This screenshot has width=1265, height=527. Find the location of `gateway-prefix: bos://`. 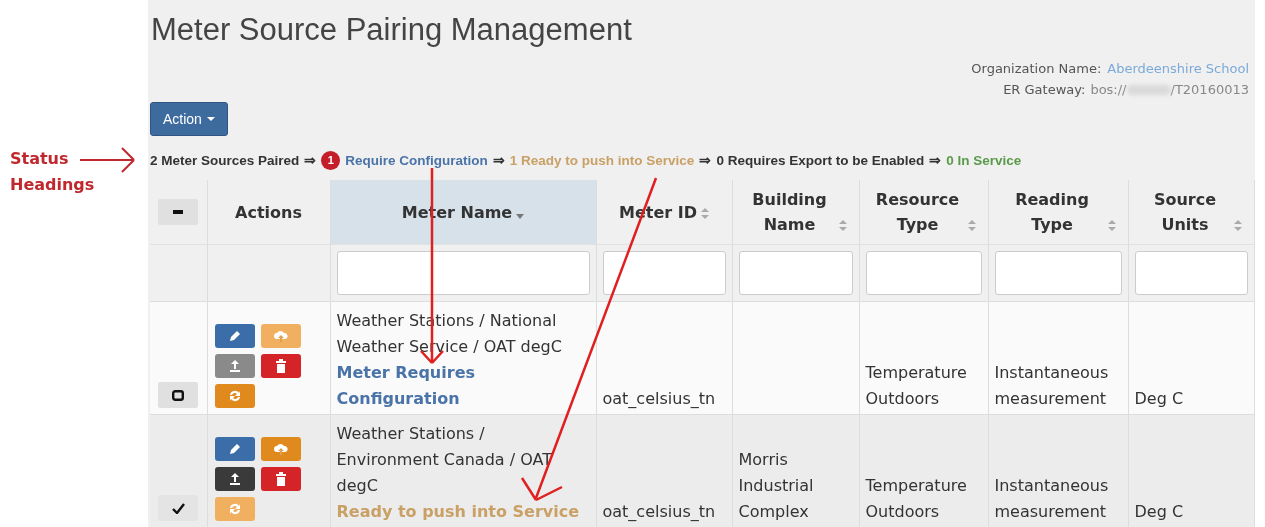

gateway-prefix: bos:// is located at coordinates (1108, 90).